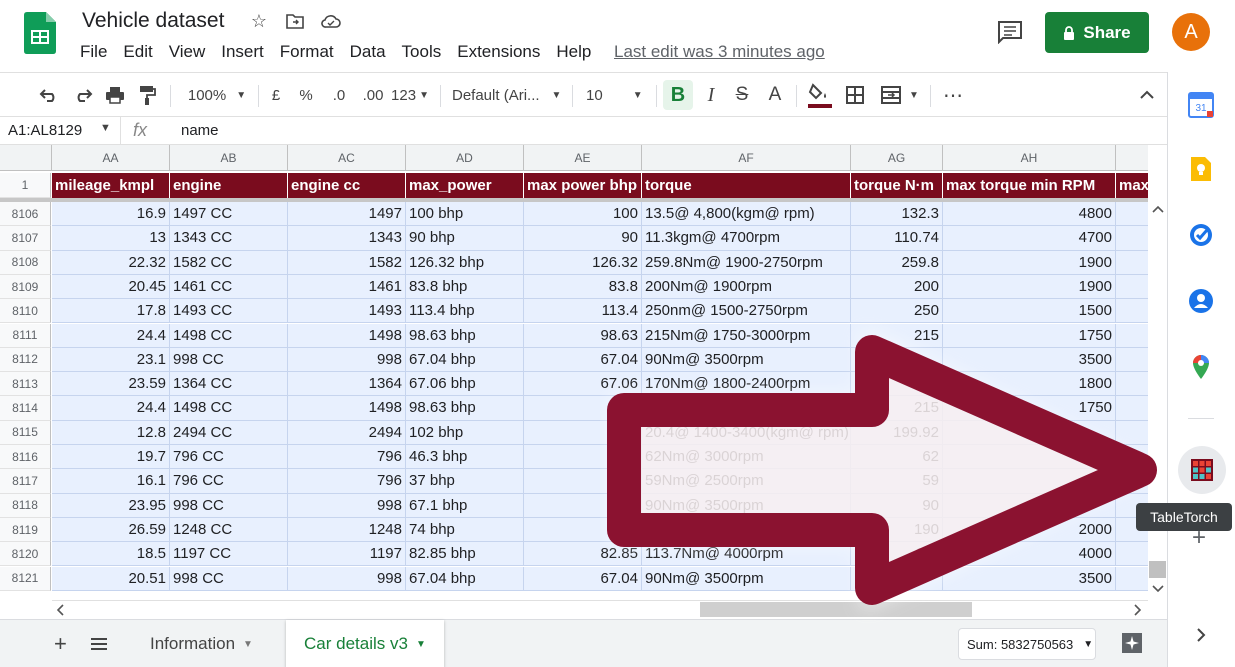 The width and height of the screenshot is (1235, 667). I want to click on table-cell: 98.63, so click(583, 335).